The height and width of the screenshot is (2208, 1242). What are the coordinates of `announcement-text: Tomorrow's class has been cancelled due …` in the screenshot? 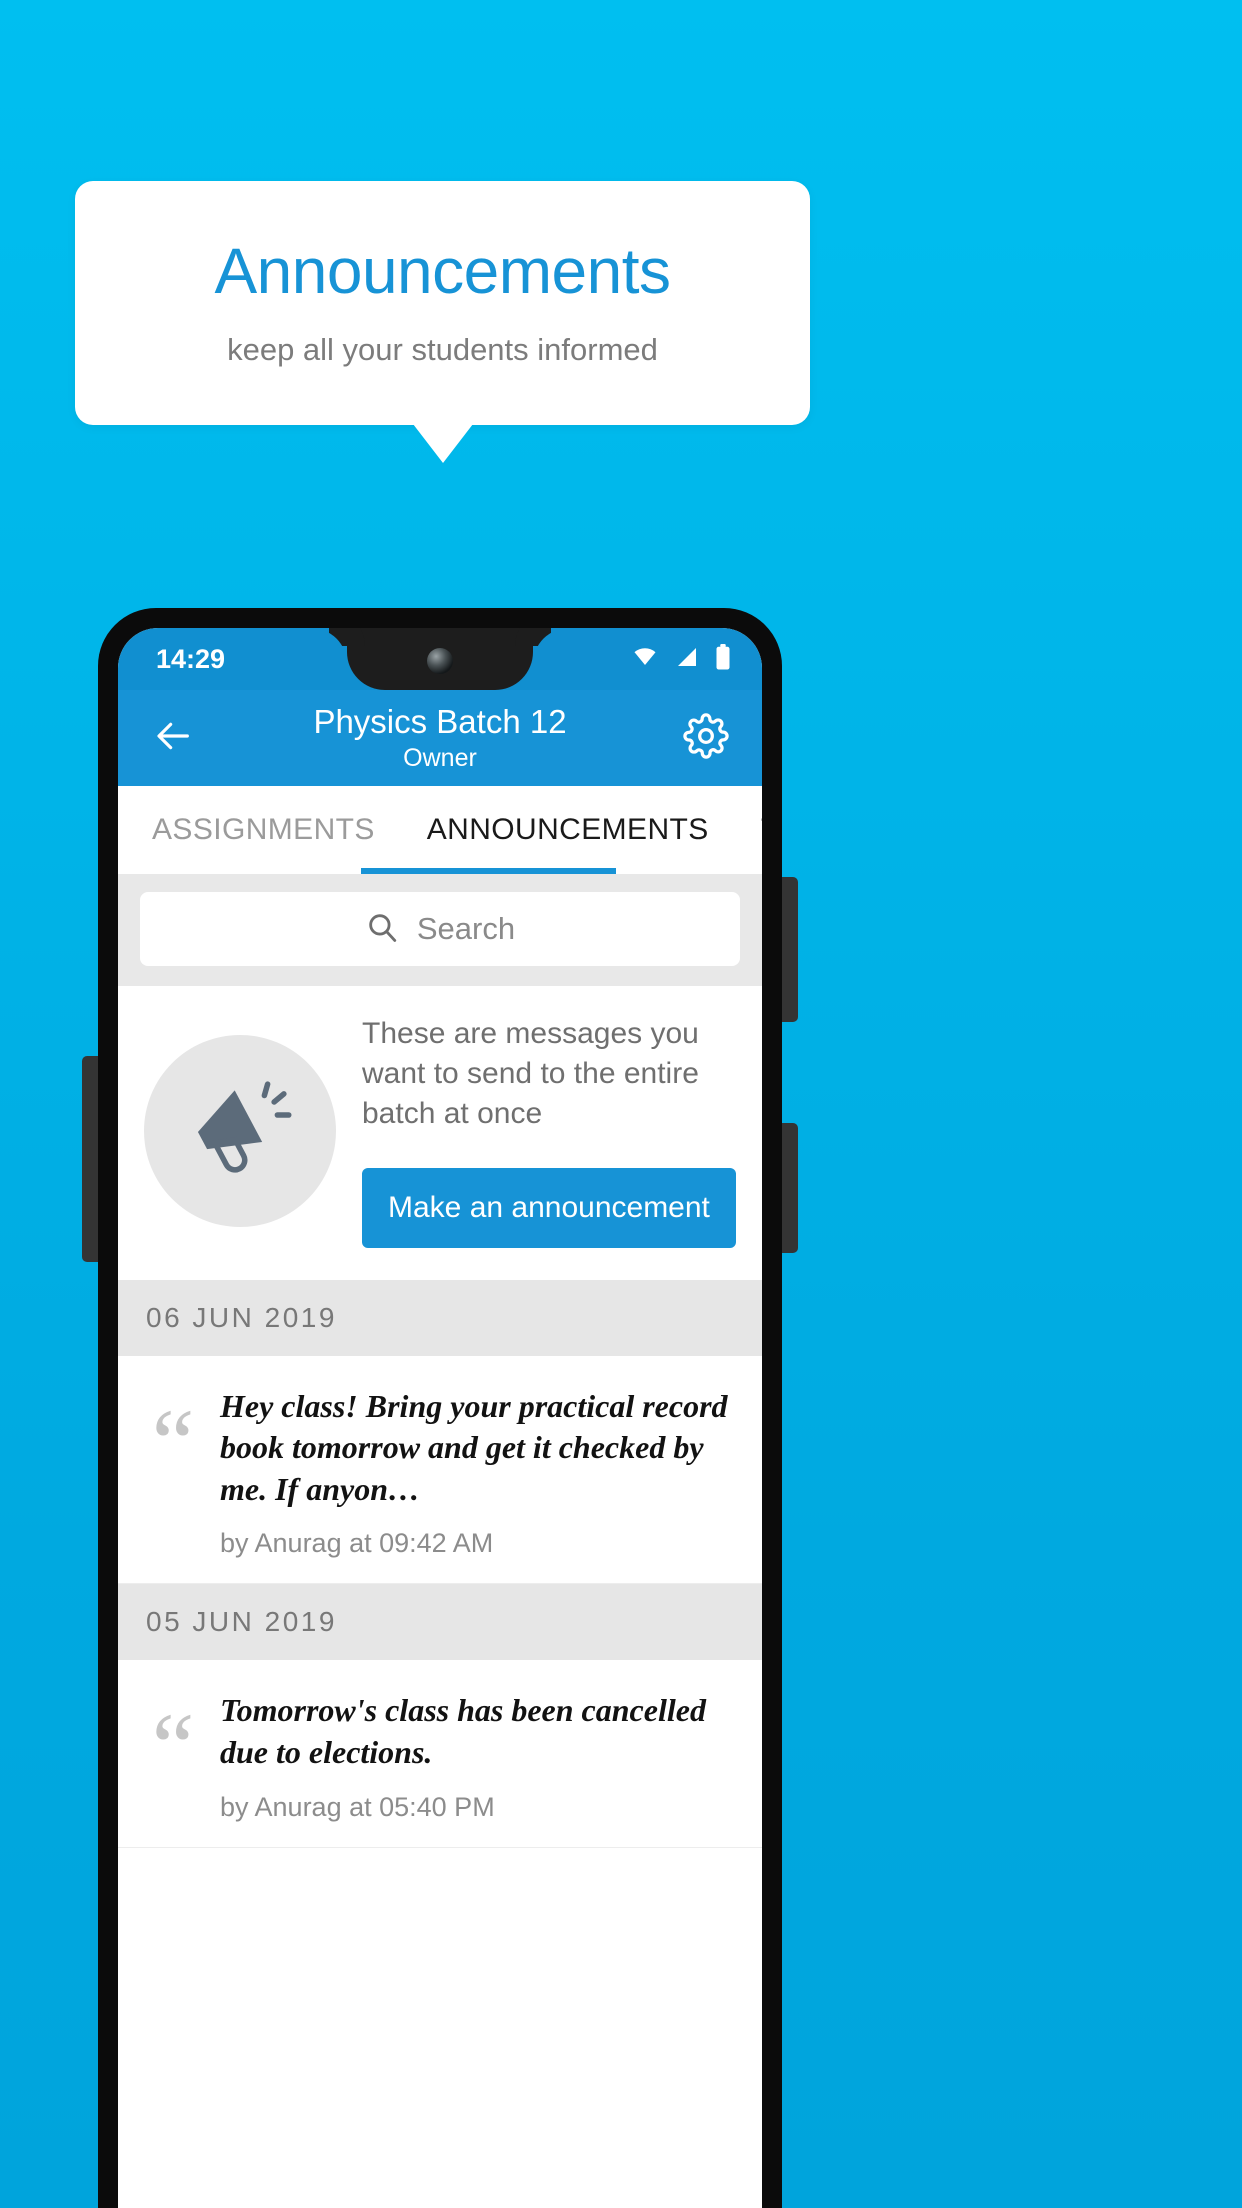 It's located at (463, 1731).